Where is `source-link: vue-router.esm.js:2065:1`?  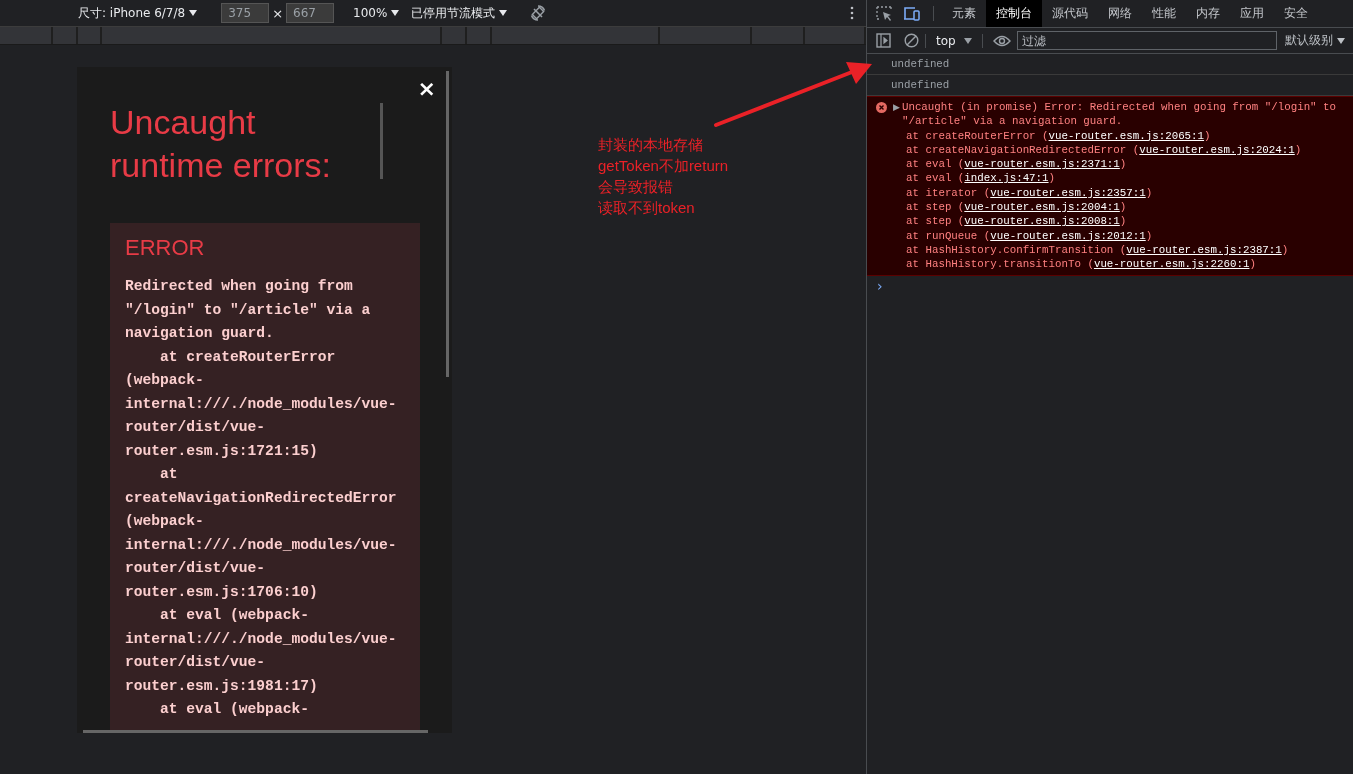
source-link: vue-router.esm.js:2065:1 is located at coordinates (1126, 135).